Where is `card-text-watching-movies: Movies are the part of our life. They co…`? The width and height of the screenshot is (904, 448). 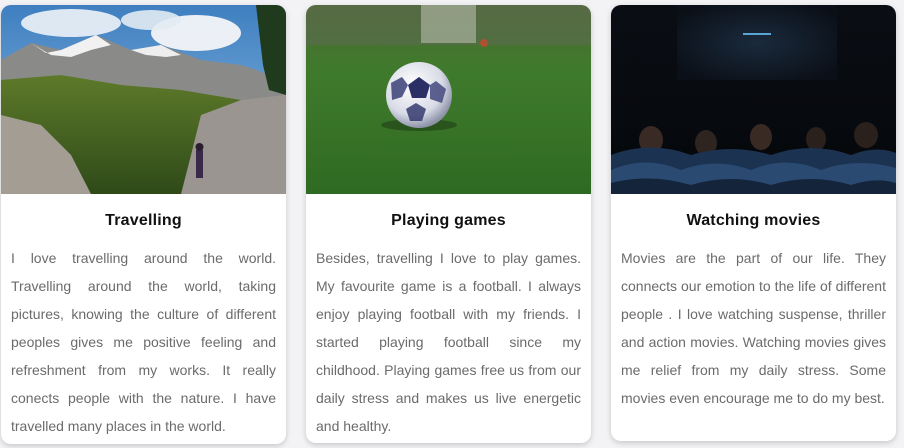
card-text-watching-movies: Movies are the part of our life. They co… is located at coordinates (753, 328).